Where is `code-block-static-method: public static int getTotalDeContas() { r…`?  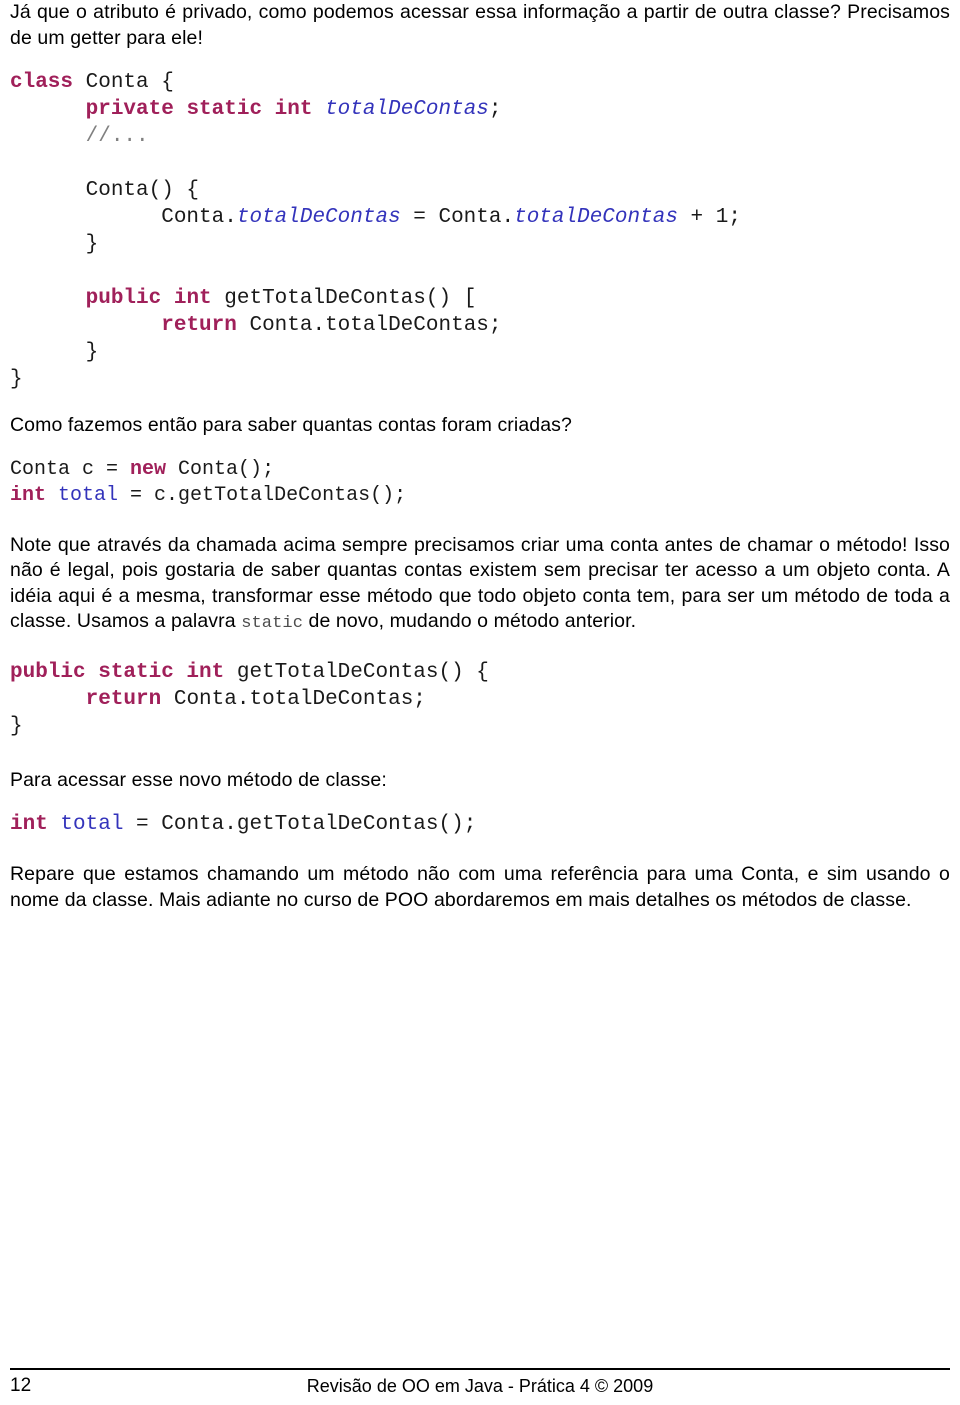
code-block-static-method: public static int getTotalDeContas() { r… is located at coordinates (249, 699).